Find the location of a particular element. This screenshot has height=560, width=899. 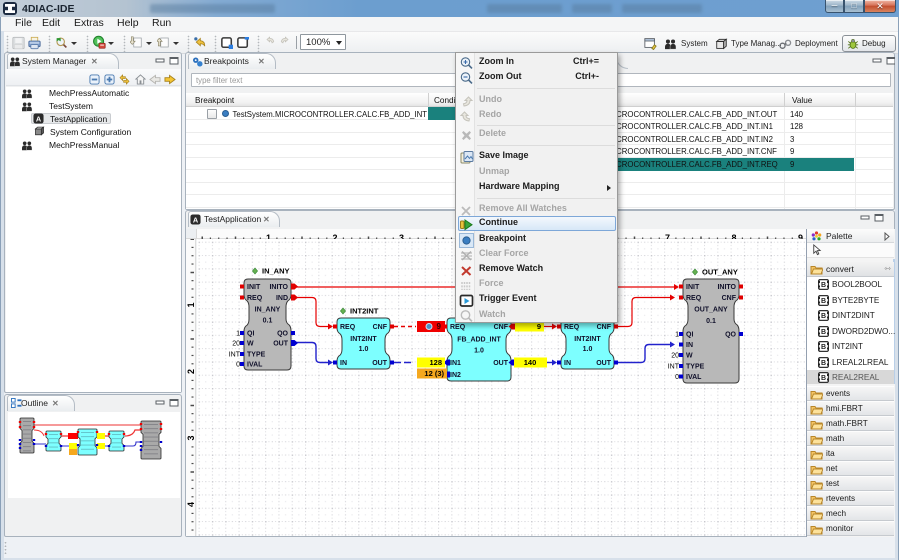

svg-text: IND is located at coordinates (282, 298).